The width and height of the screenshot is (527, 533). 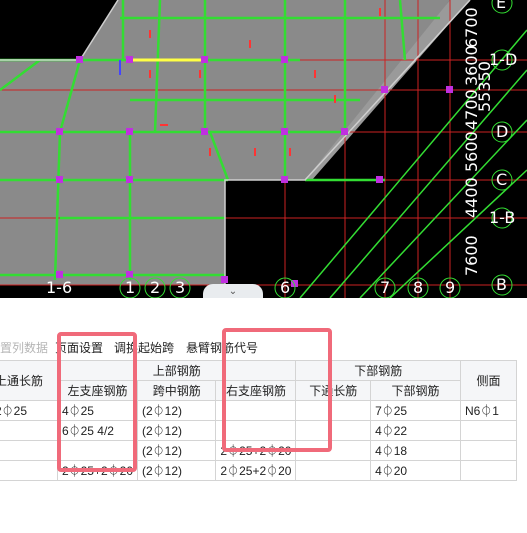 What do you see at coordinates (155, 287) in the screenshot?
I see `axis-label-2: 2` at bounding box center [155, 287].